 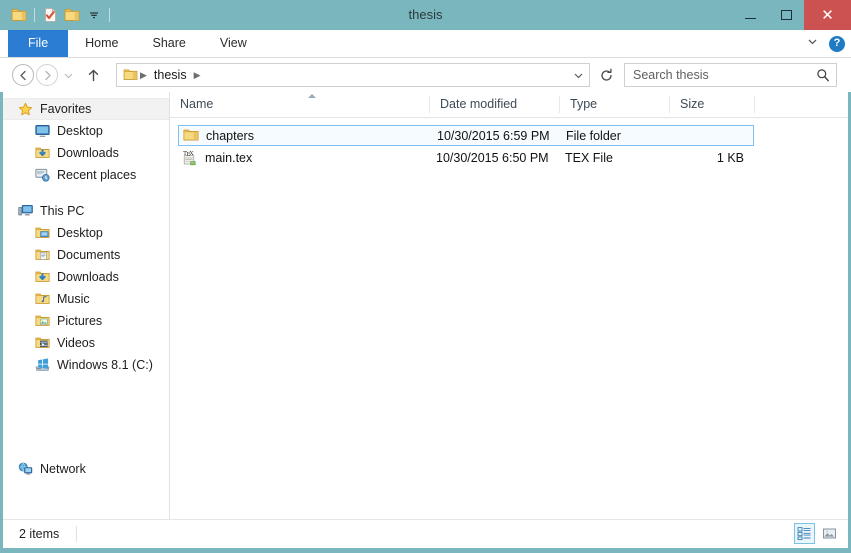 What do you see at coordinates (97, 175) in the screenshot?
I see `sidebar-label-recent-places: Recent places` at bounding box center [97, 175].